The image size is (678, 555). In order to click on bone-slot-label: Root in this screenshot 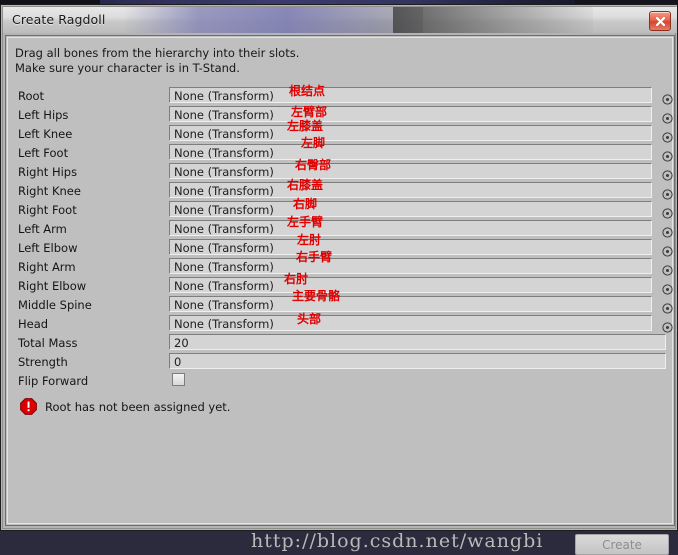, I will do `click(31, 96)`.